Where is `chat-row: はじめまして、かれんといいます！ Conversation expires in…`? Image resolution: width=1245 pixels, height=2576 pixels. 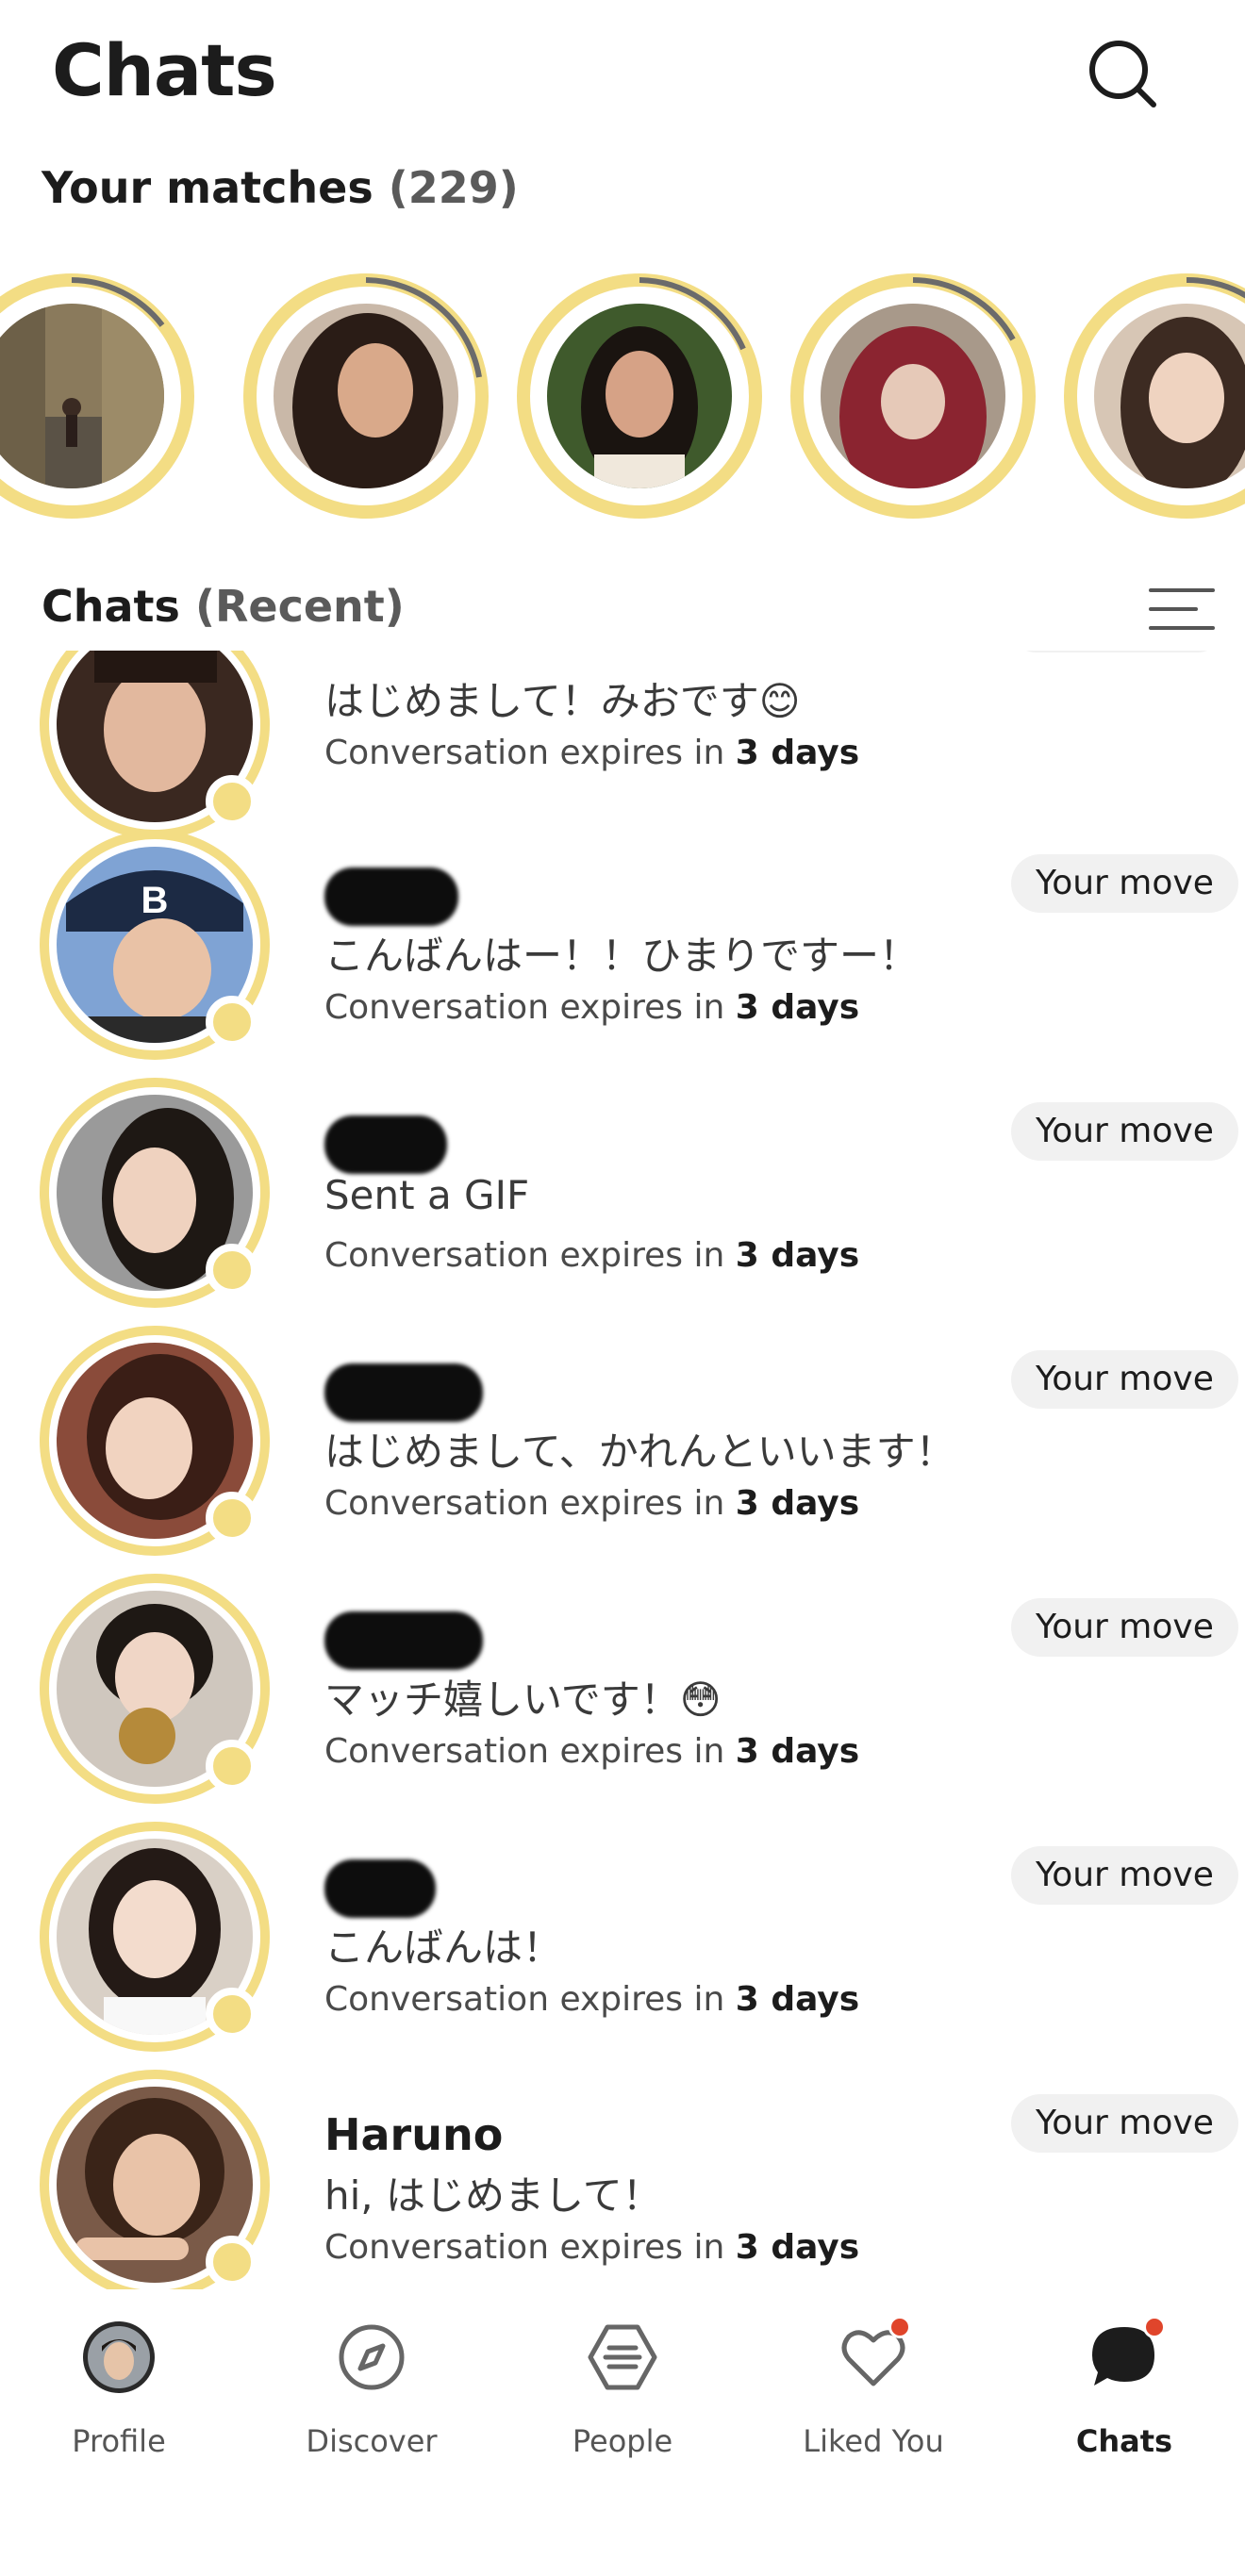 chat-row: はじめまして、かれんといいます！ Conversation expires in… is located at coordinates (622, 1450).